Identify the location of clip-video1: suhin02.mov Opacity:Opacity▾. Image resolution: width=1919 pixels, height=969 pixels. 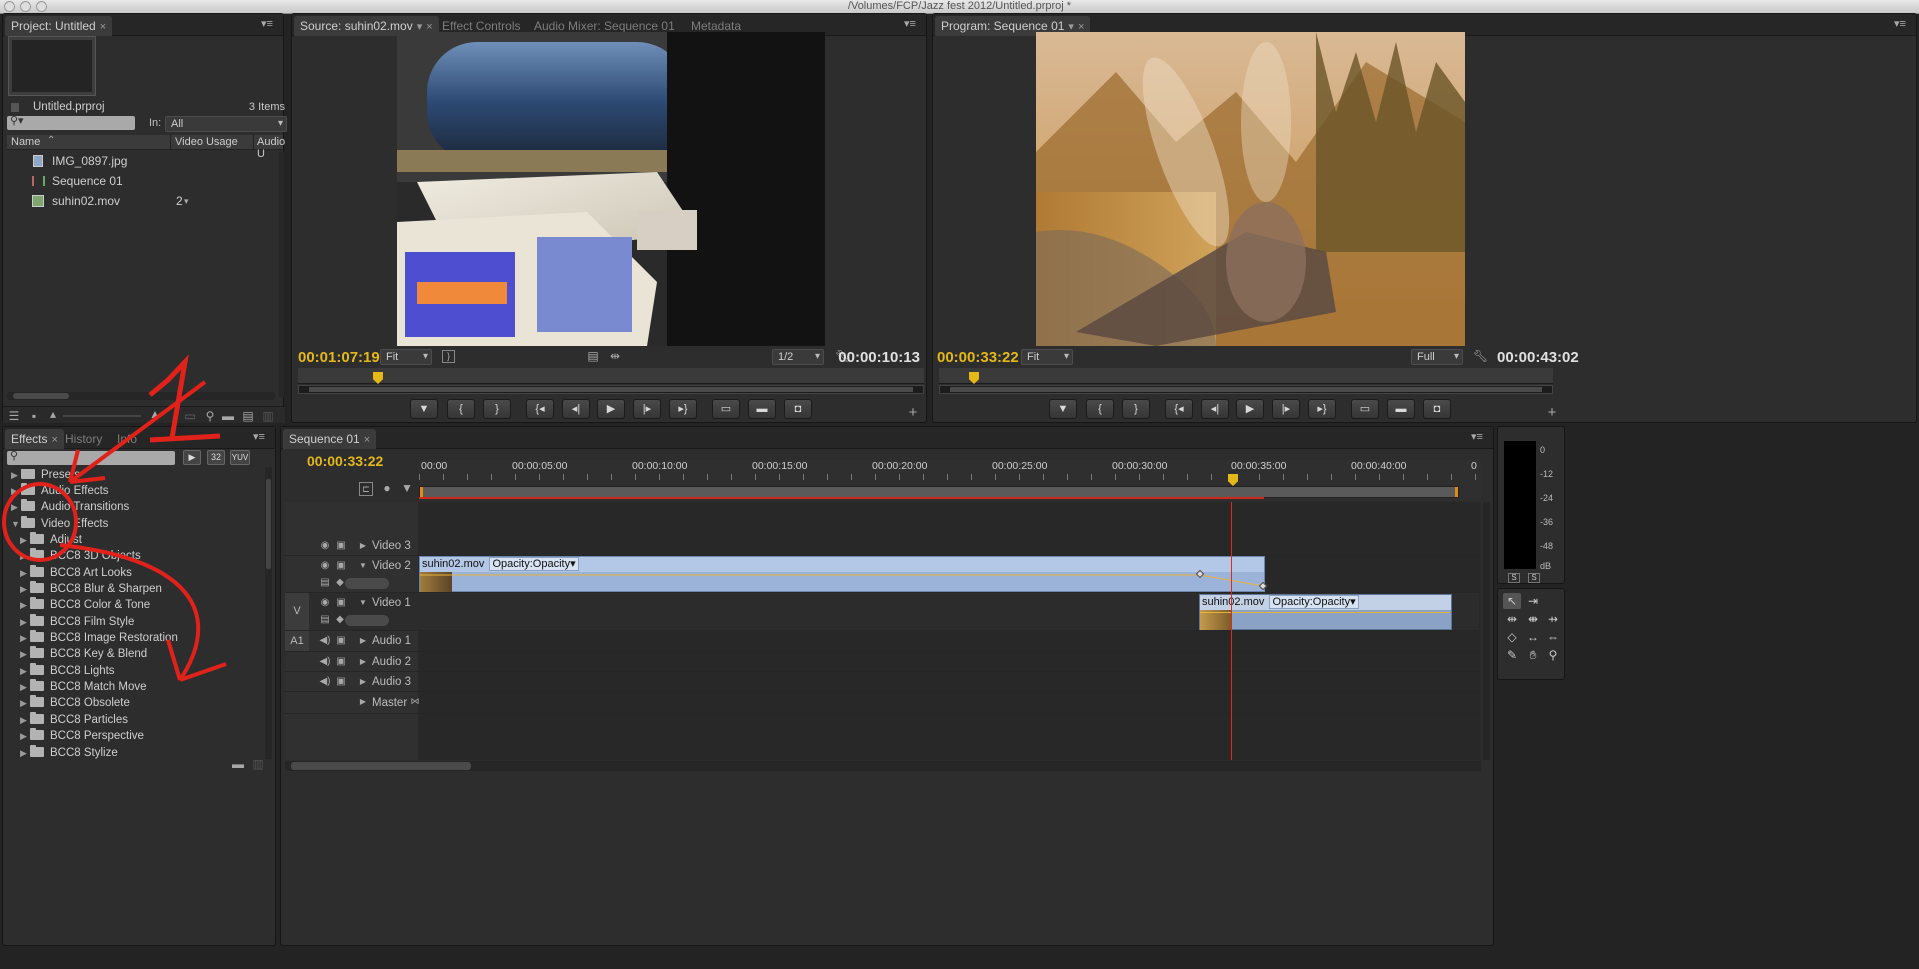
(1325, 612).